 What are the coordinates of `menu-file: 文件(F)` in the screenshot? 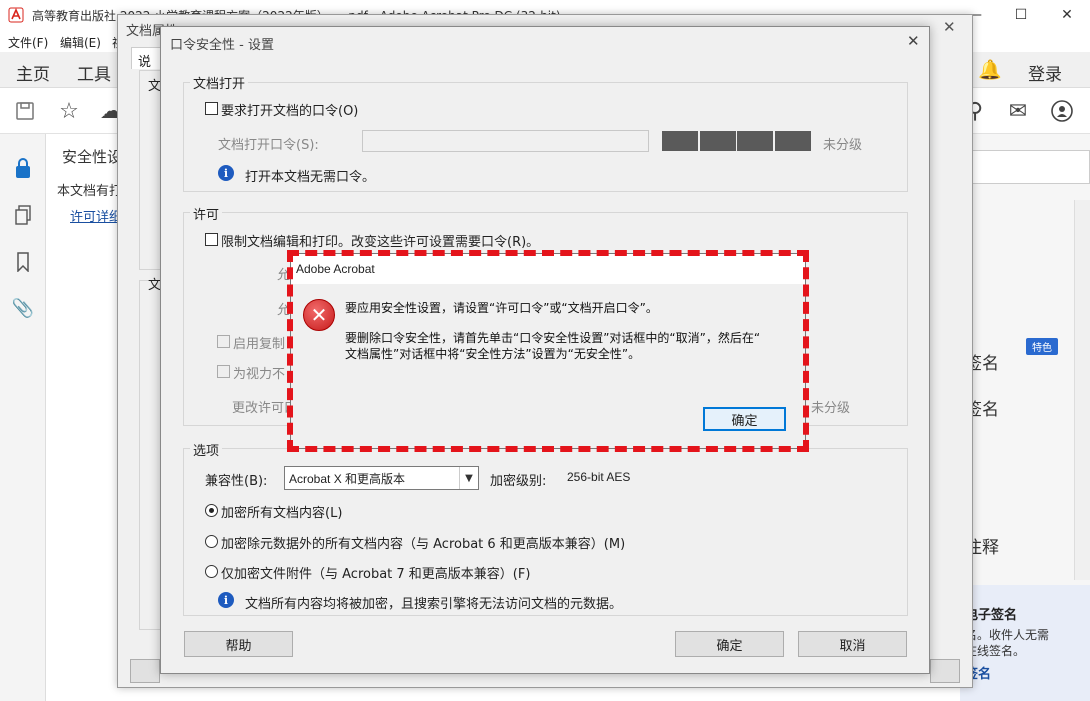 It's located at (28, 42).